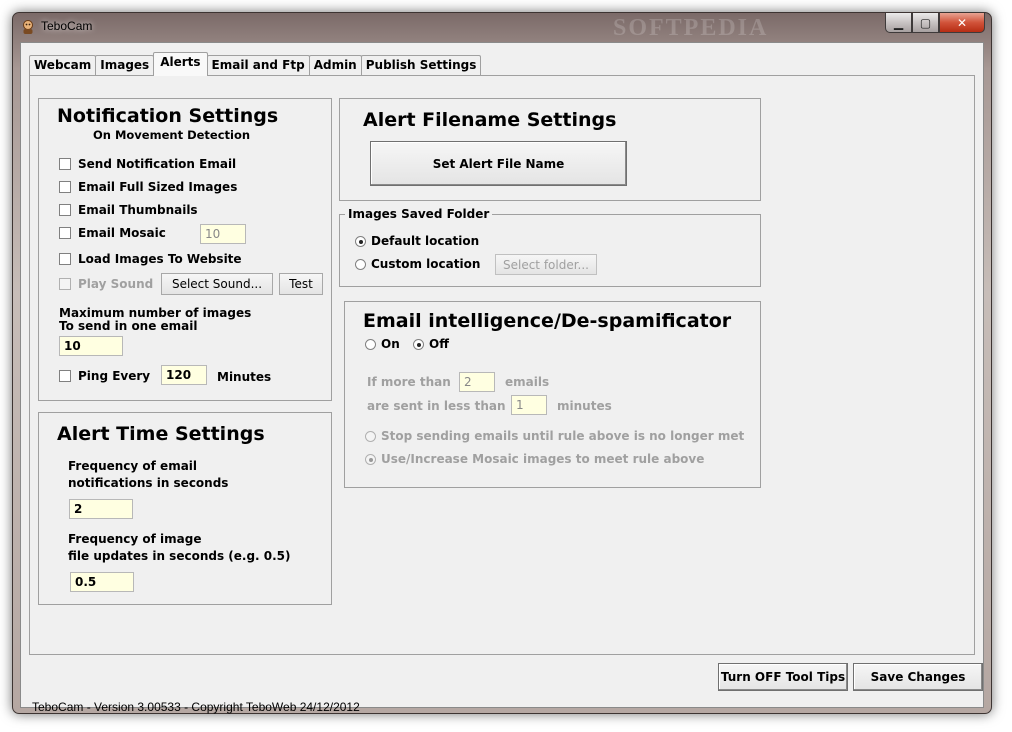 Image resolution: width=1012 pixels, height=732 pixels. I want to click on save-changes-button: Save Changes, so click(918, 677).